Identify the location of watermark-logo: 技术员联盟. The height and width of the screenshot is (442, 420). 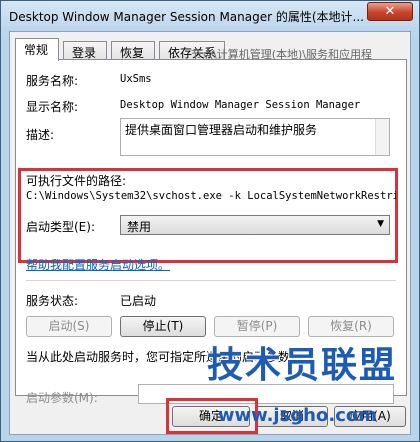
(301, 365).